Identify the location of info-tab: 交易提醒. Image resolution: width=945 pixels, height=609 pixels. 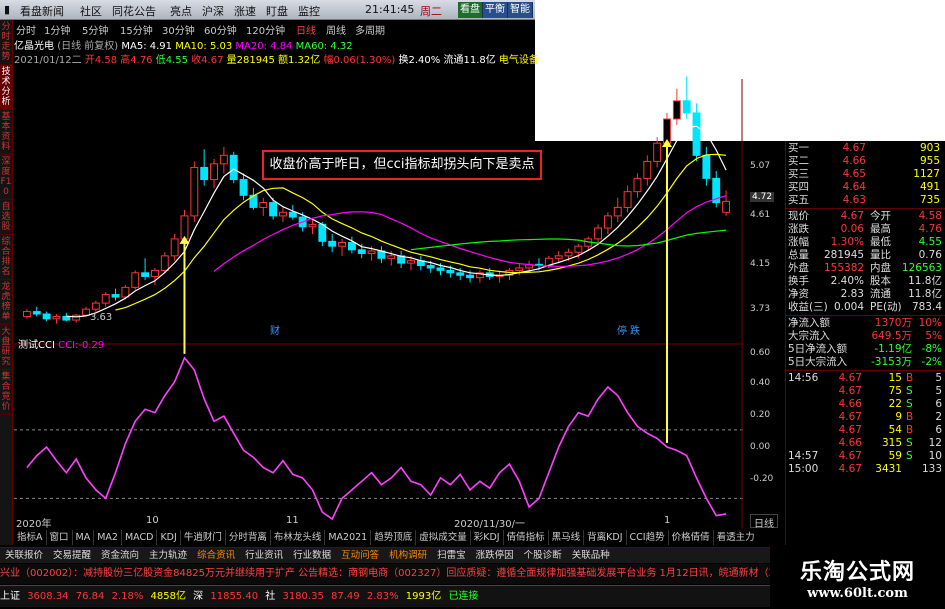
(72, 555).